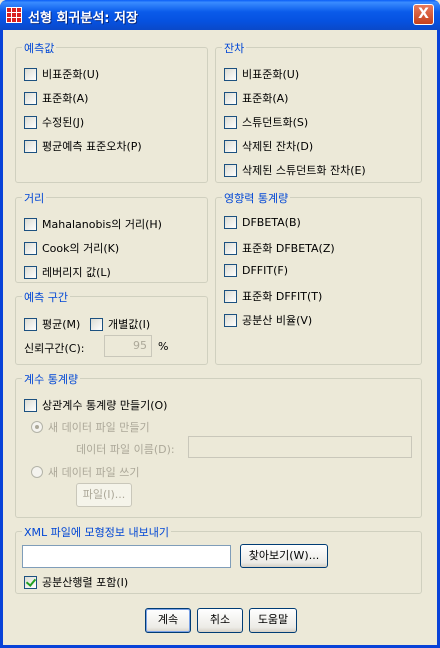 The width and height of the screenshot is (440, 648). What do you see at coordinates (168, 620) in the screenshot?
I see `continue-button: 계속` at bounding box center [168, 620].